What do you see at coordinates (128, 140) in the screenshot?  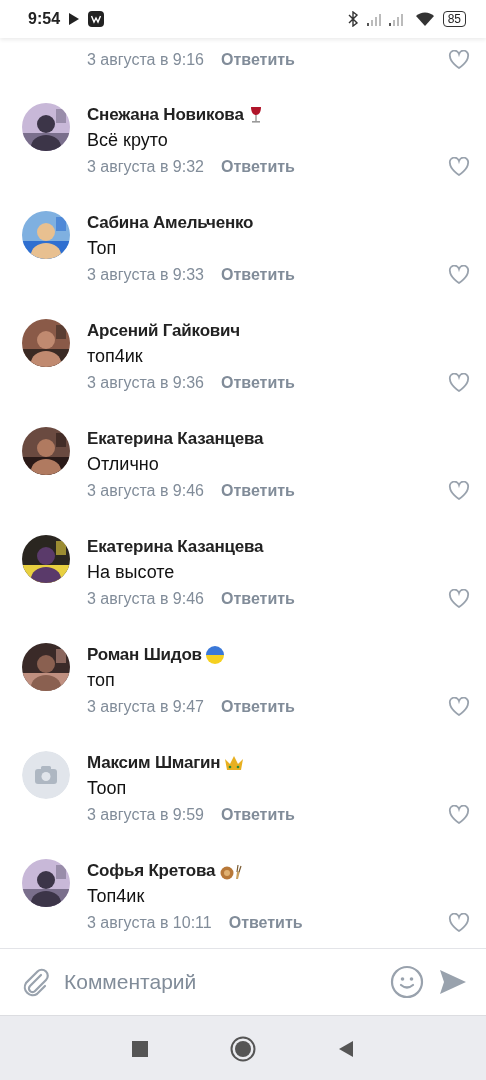 I see `comment-text: Всё круто` at bounding box center [128, 140].